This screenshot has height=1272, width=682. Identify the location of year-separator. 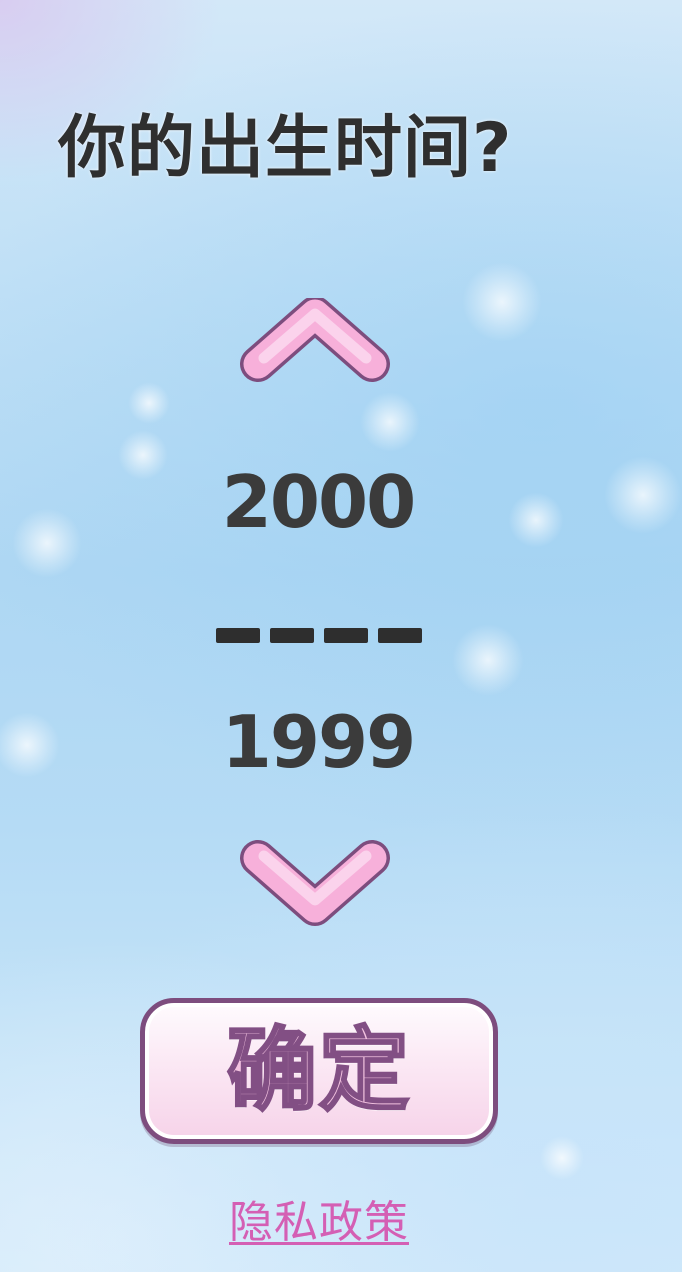
(319, 637).